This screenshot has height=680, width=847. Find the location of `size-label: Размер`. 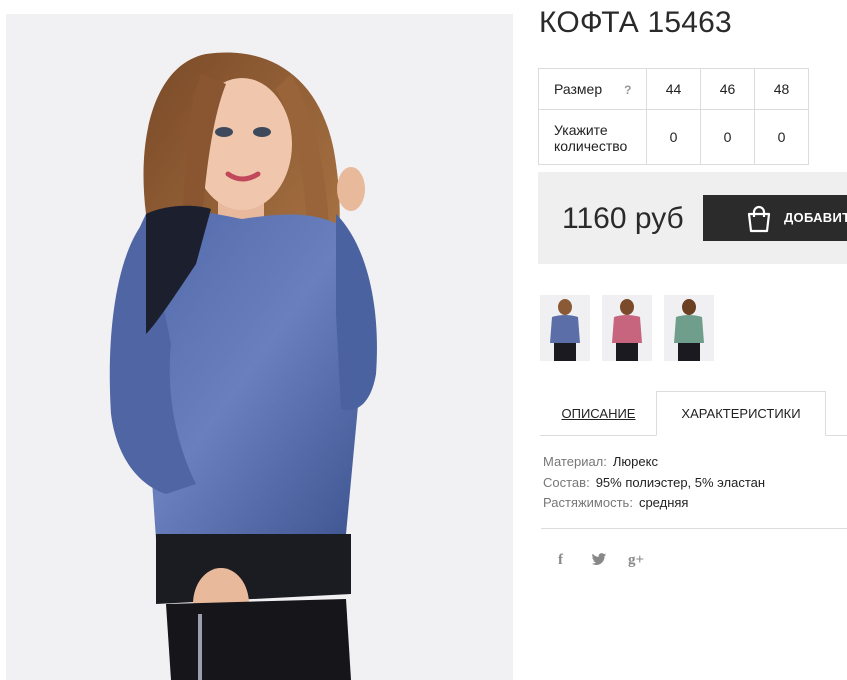

size-label: Размер is located at coordinates (578, 89).